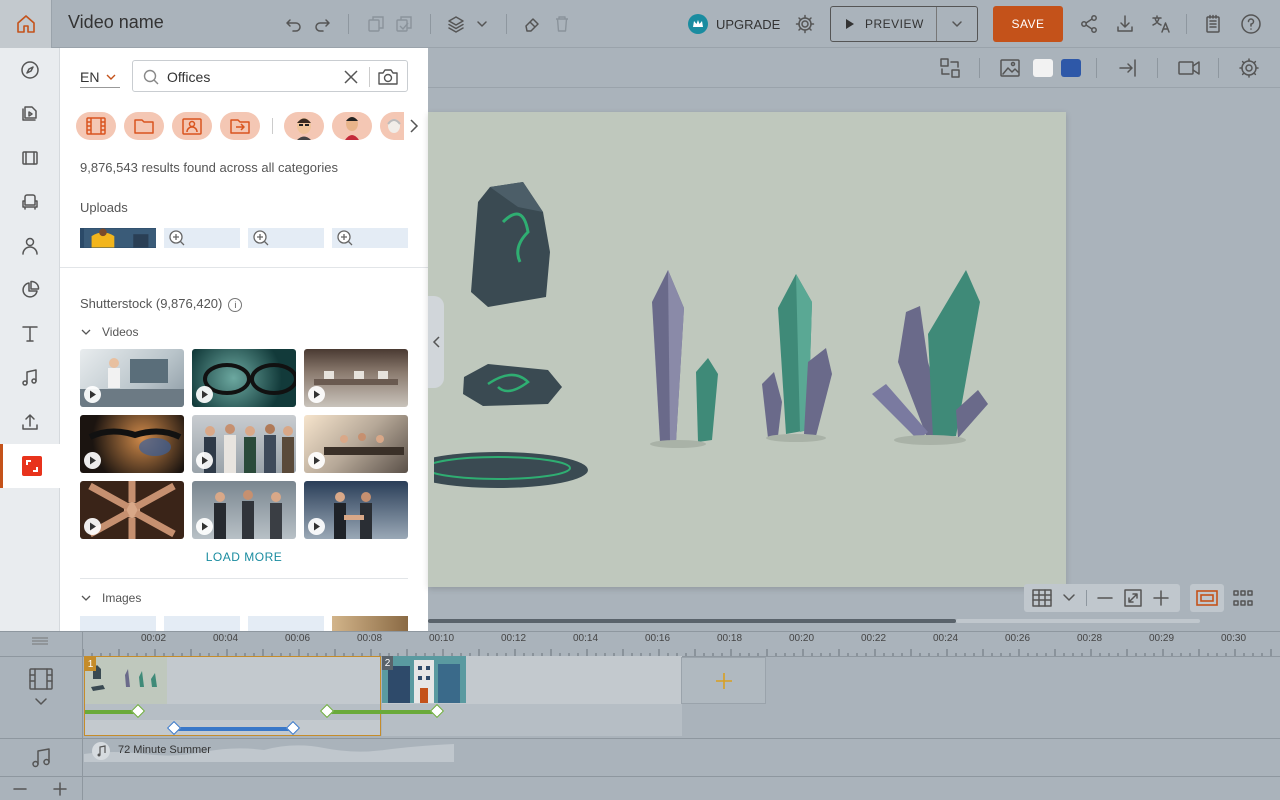 The image size is (1280, 800). I want to click on color-swatch-blue, so click(1071, 68).